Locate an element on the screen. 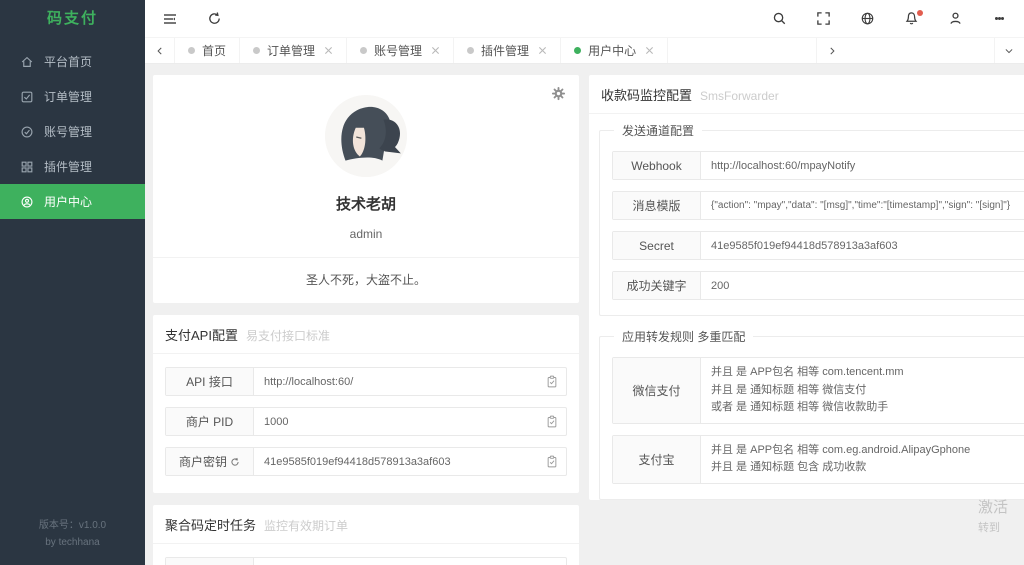 This screenshot has width=1024, height=565. tab-user-center: 用户中心 is located at coordinates (615, 50).